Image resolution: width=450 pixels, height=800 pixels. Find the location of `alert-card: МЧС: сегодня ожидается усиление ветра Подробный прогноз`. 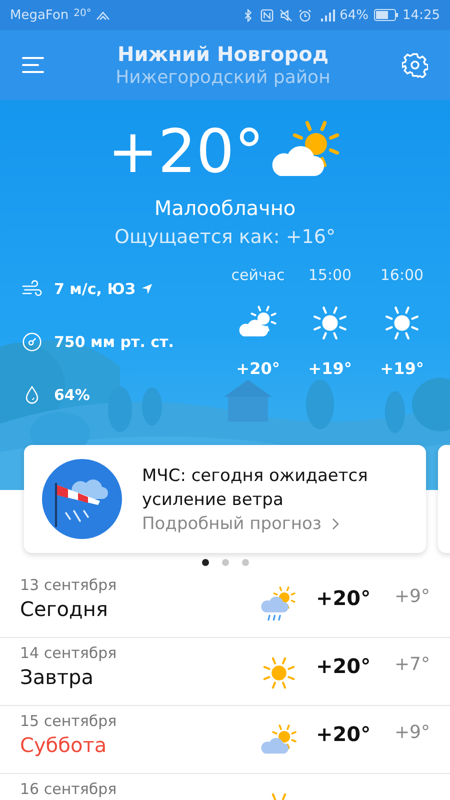

alert-card: МЧС: сегодня ожидается усиление ветра Подробный прогноз is located at coordinates (225, 499).